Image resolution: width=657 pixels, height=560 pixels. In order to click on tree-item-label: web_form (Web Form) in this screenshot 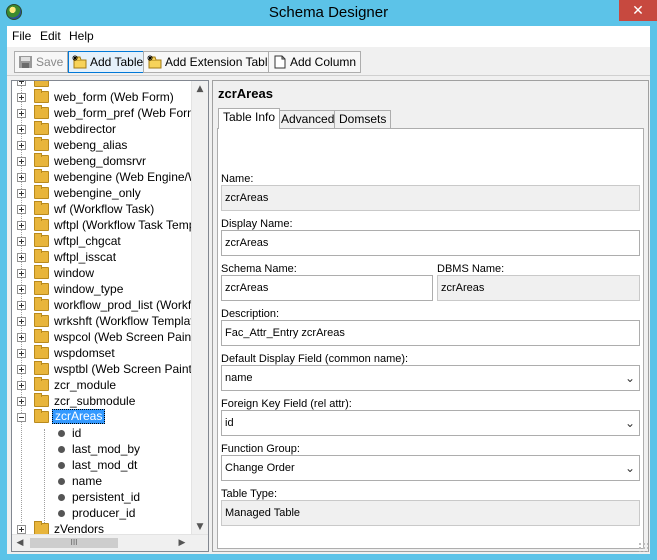, I will do `click(114, 97)`.